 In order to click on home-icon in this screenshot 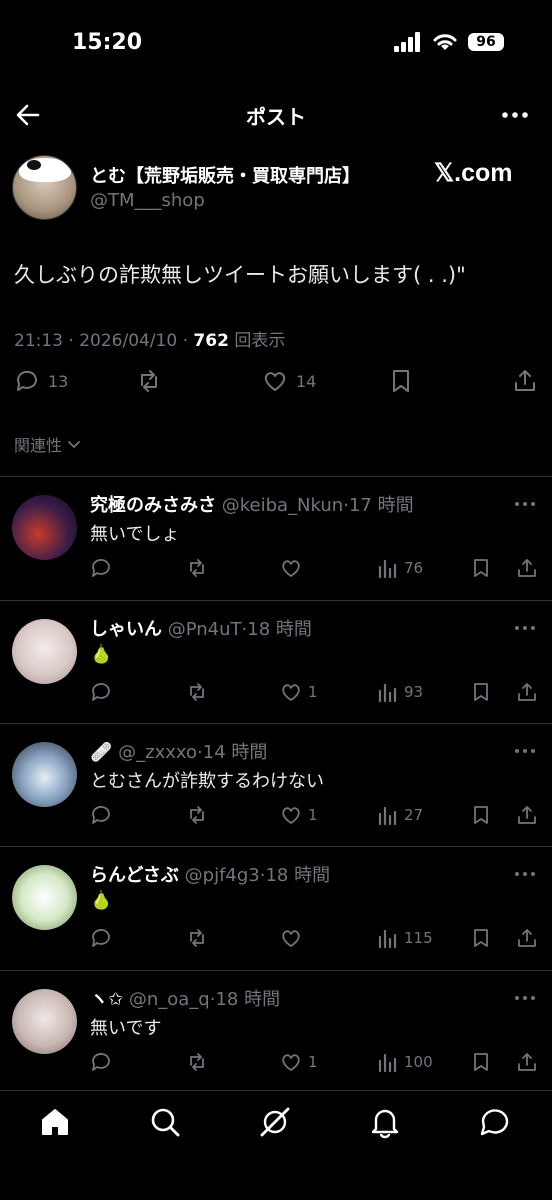, I will do `click(55, 1122)`.